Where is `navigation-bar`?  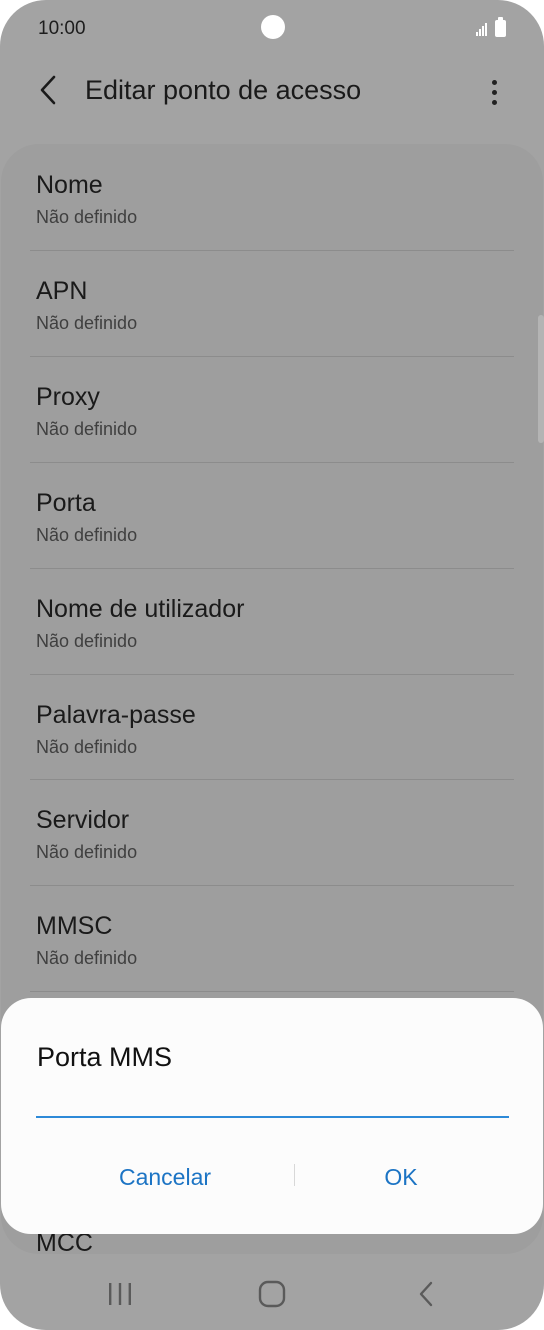
navigation-bar is located at coordinates (272, 1295).